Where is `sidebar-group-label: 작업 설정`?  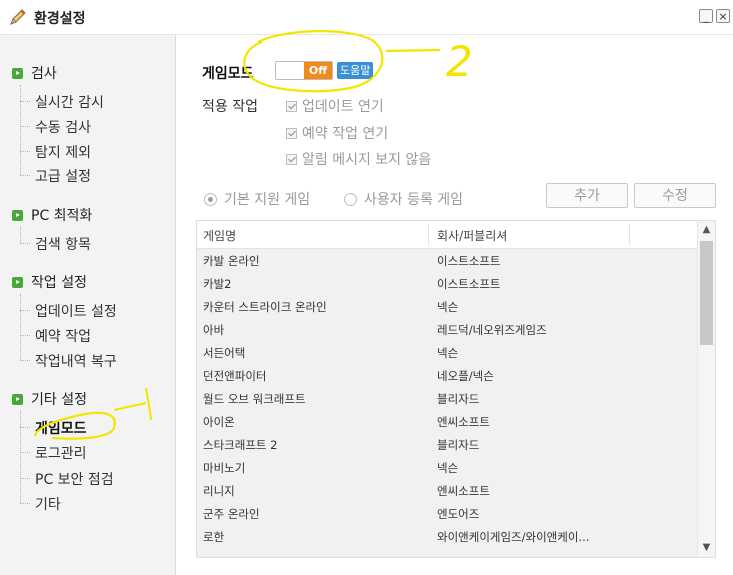
sidebar-group-label: 작업 설정 is located at coordinates (59, 283).